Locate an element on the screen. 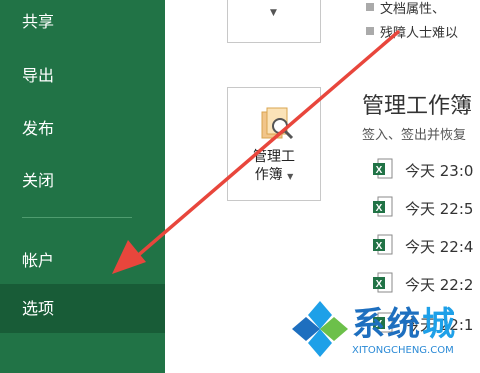  version-label: 今天 22:4 is located at coordinates (439, 247).